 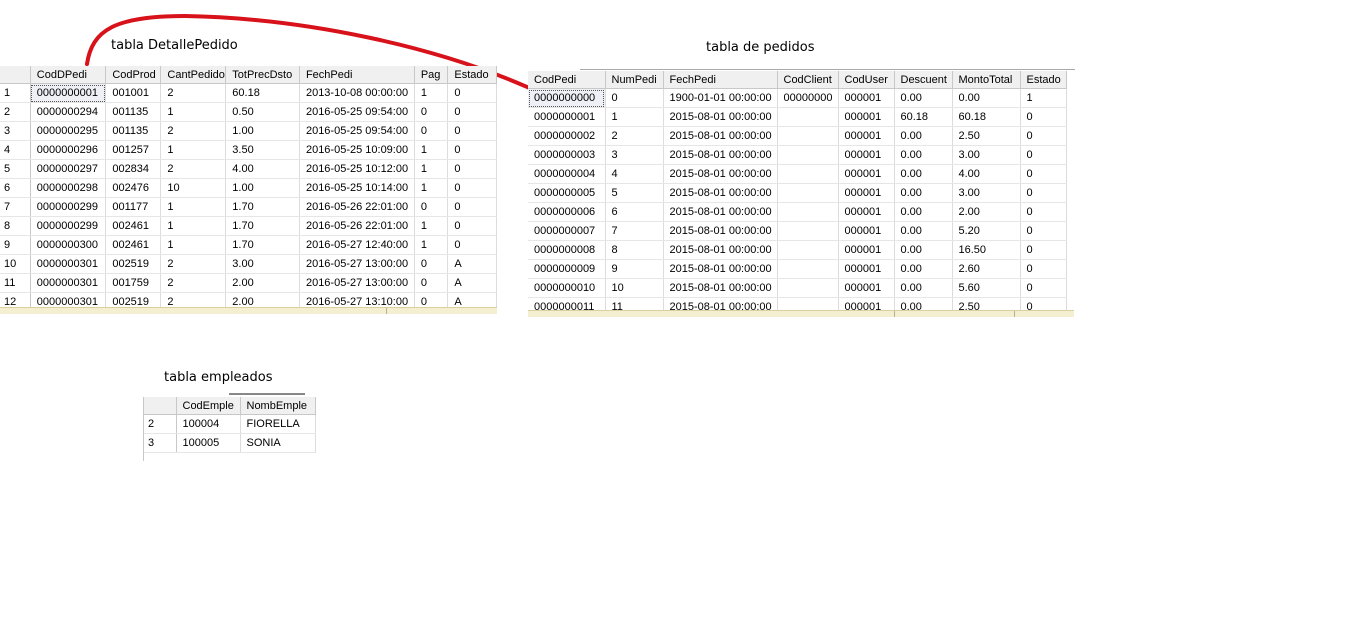 What do you see at coordinates (208, 424) in the screenshot?
I see `table-cell: 100004` at bounding box center [208, 424].